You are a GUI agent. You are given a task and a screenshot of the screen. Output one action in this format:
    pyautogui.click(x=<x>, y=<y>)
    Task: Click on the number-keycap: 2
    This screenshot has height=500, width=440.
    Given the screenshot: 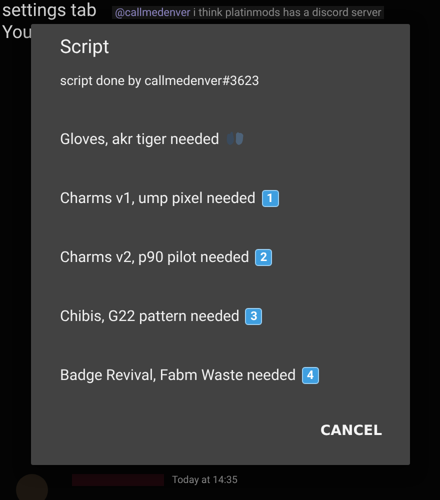 What is the action you would take?
    pyautogui.click(x=263, y=257)
    